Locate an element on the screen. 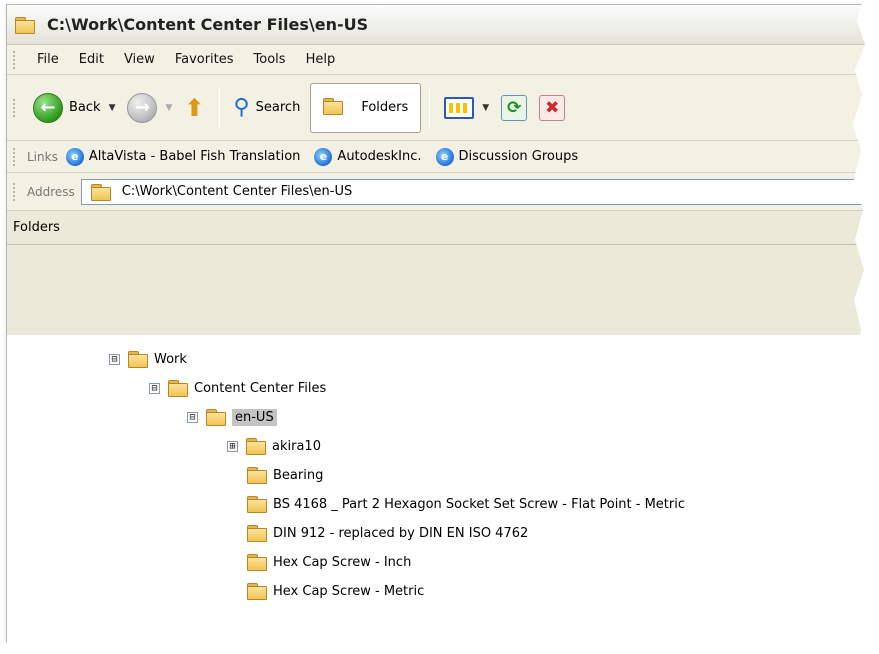  delete-button: ✖ is located at coordinates (552, 108).